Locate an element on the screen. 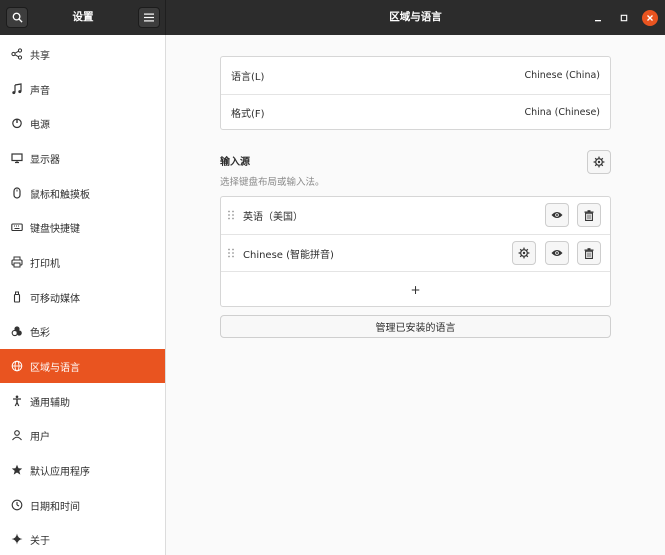 The image size is (665, 555). removable-media-icon is located at coordinates (17, 297).